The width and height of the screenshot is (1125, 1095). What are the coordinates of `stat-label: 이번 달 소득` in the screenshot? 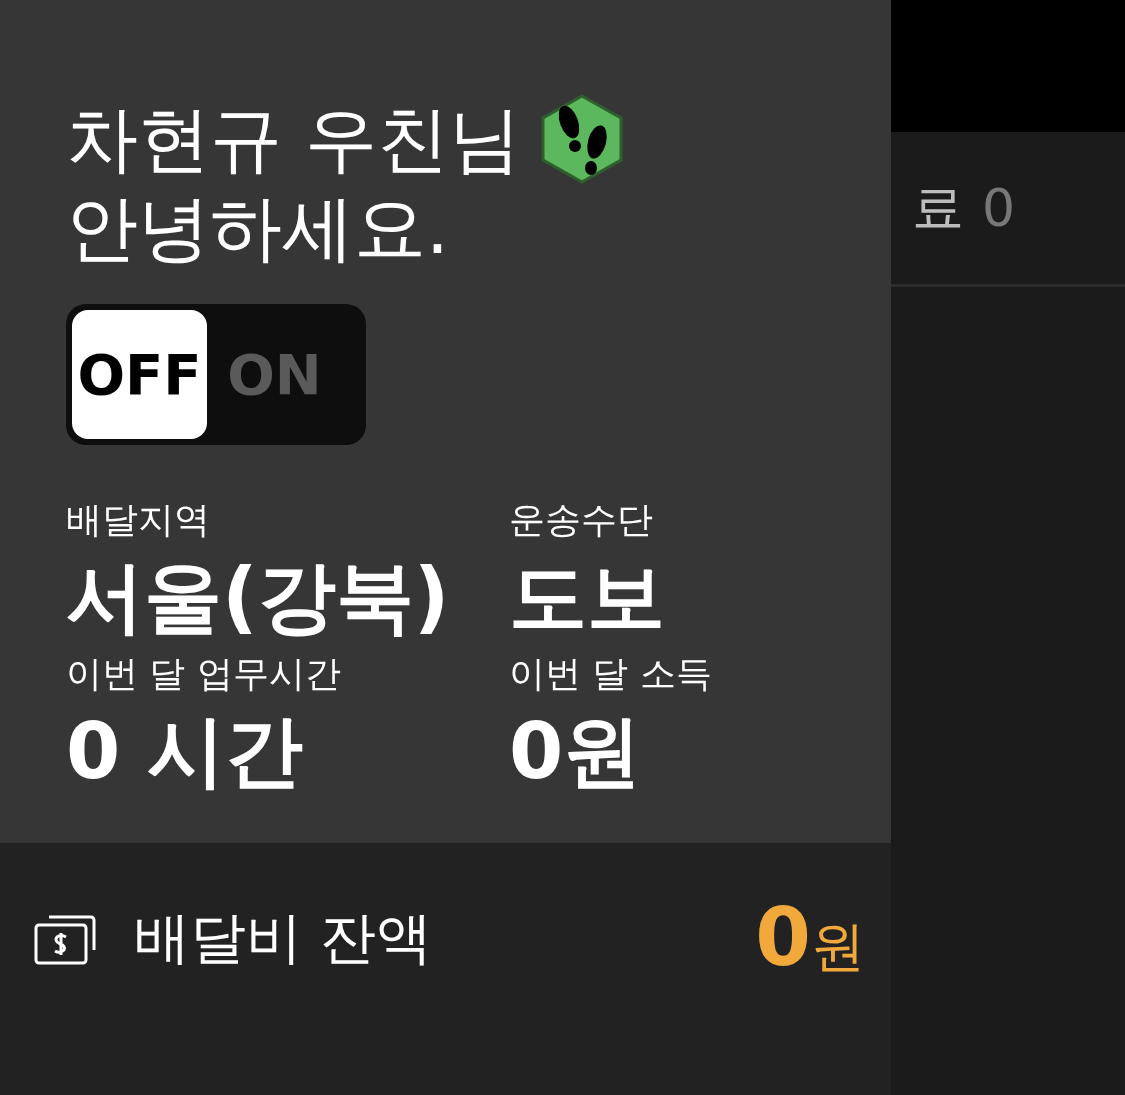 It's located at (611, 674).